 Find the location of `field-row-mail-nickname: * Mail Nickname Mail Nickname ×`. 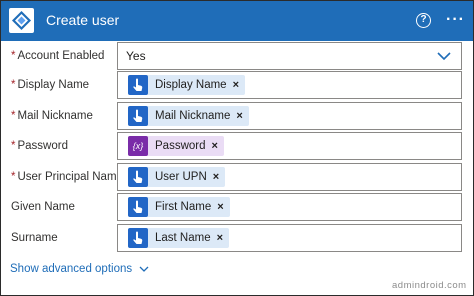

field-row-mail-nickname: * Mail Nickname Mail Nickname × is located at coordinates (237, 117).